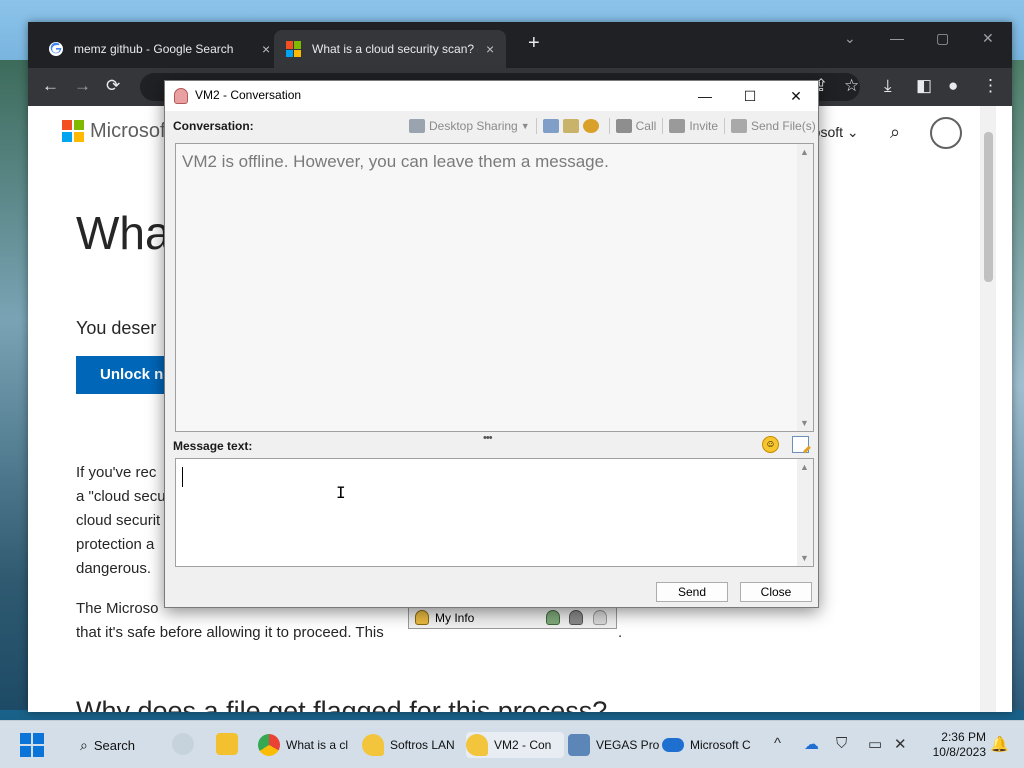 The image size is (1024, 768). Describe the element at coordinates (113, 86) in the screenshot. I see `reload-icon: ⟳` at that location.